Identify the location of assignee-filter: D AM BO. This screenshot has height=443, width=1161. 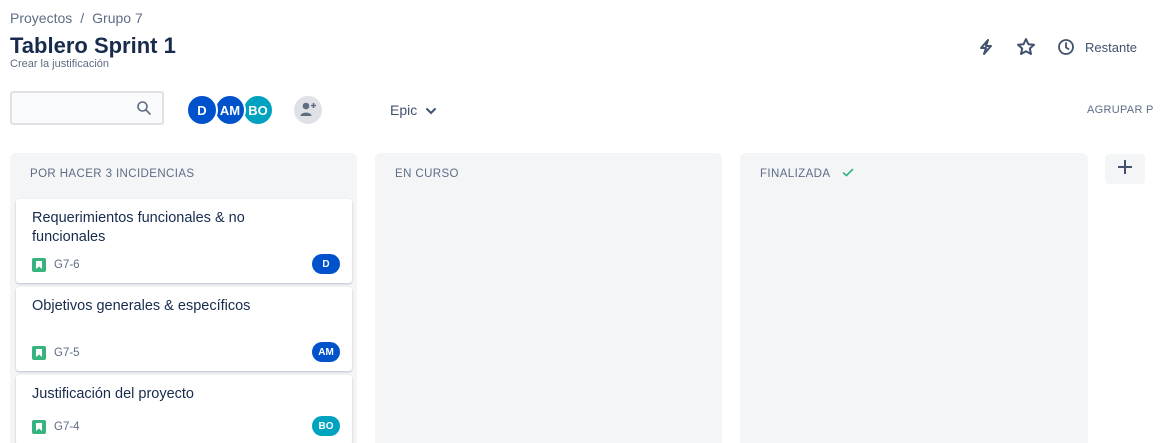
(255, 110).